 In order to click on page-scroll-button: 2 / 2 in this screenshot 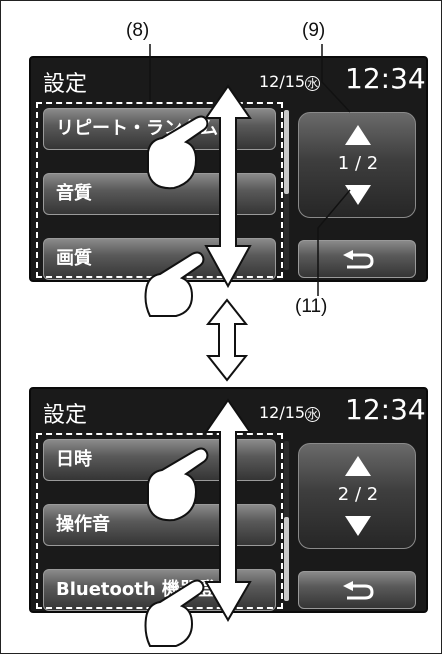, I will do `click(357, 496)`.